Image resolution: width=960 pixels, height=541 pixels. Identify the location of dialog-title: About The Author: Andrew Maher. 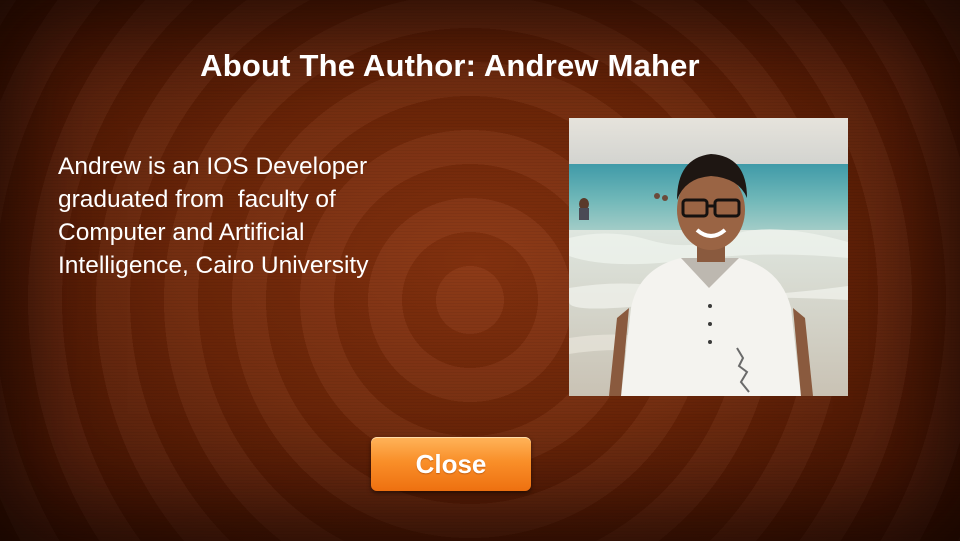
(450, 65).